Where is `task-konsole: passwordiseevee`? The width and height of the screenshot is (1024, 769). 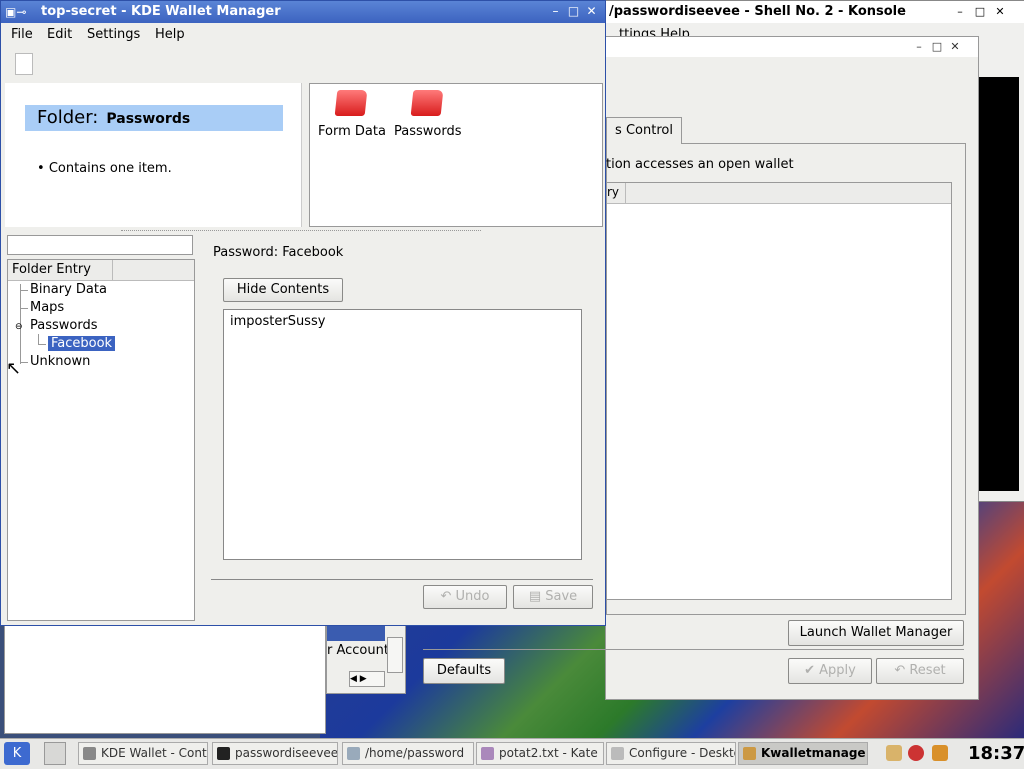
task-konsole: passwordiseevee is located at coordinates (275, 753).